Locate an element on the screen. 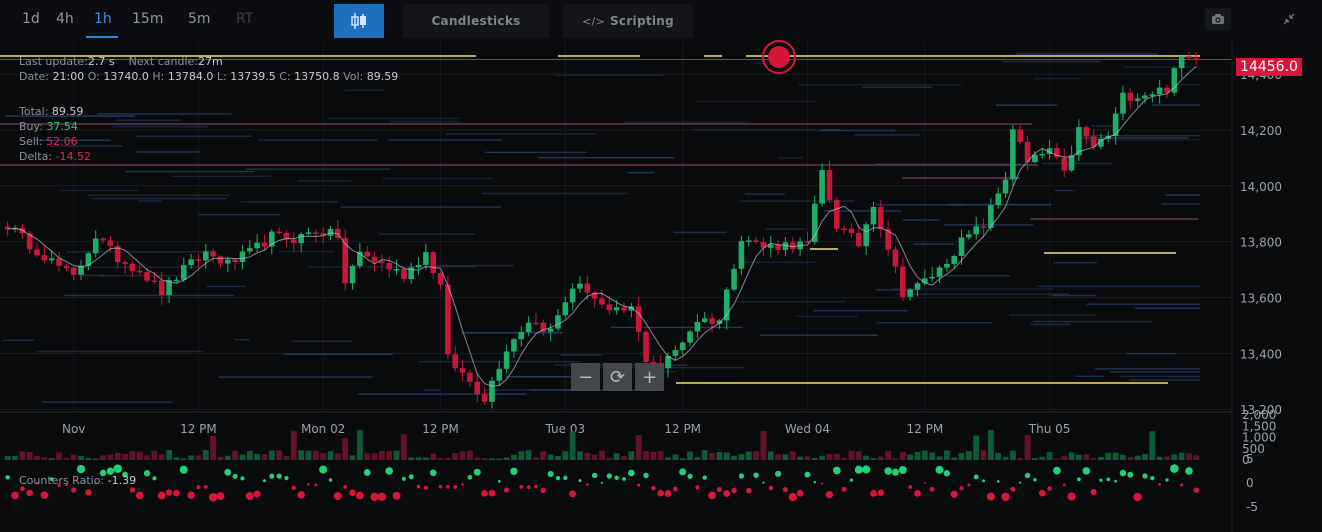 This screenshot has width=1322, height=532. x-tick-label: Mon 02 is located at coordinates (323, 429).